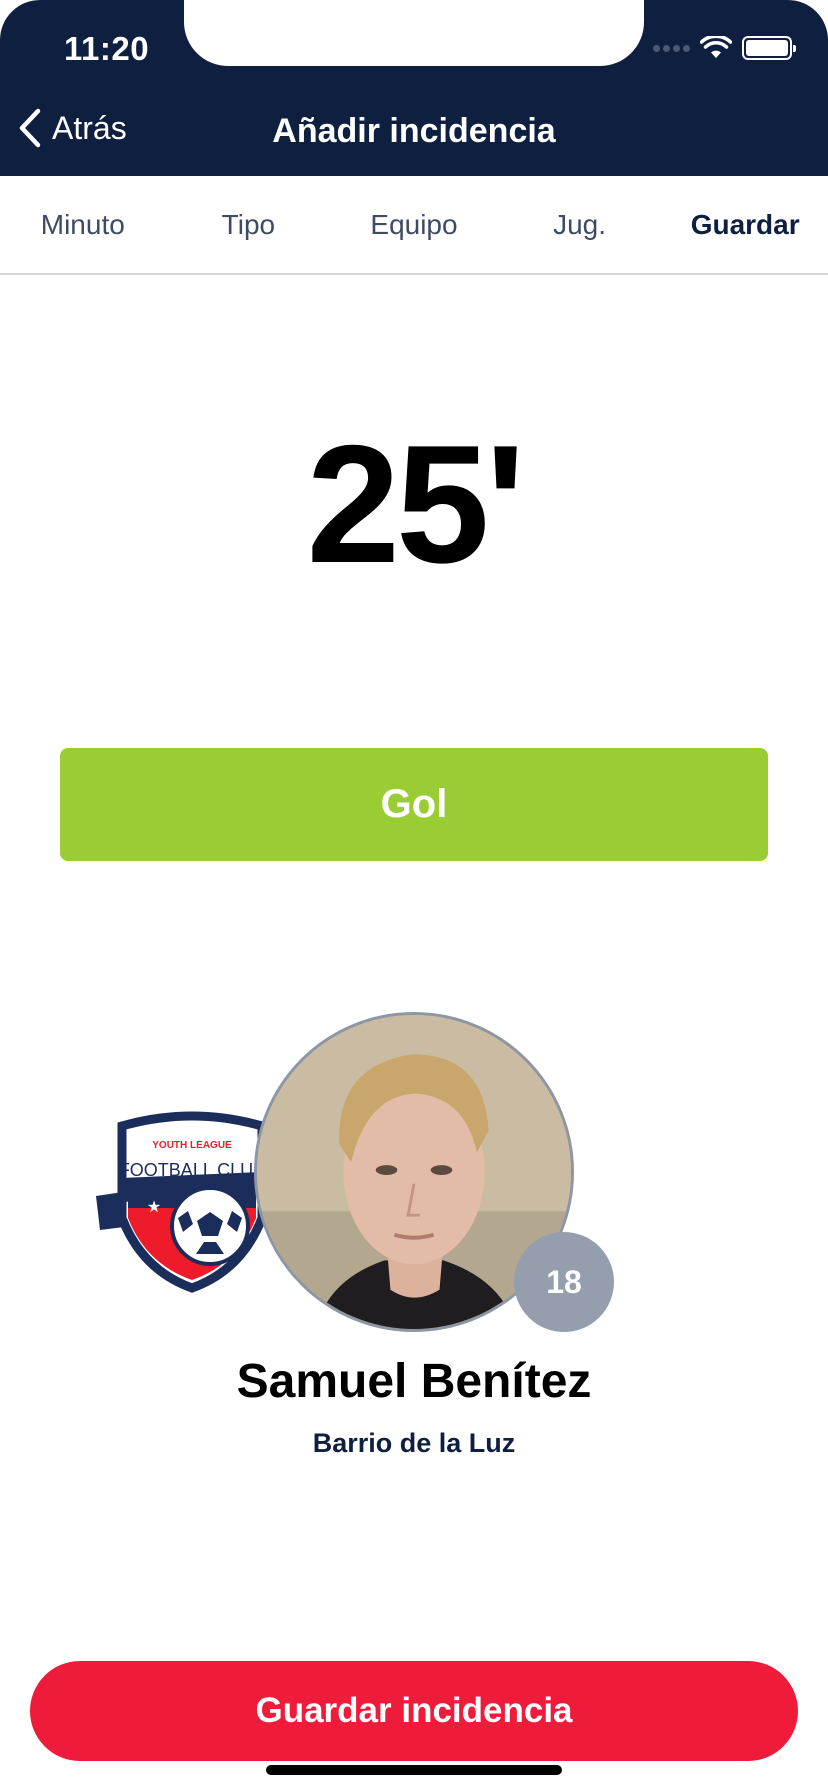  I want to click on wifi-icon, so click(716, 47).